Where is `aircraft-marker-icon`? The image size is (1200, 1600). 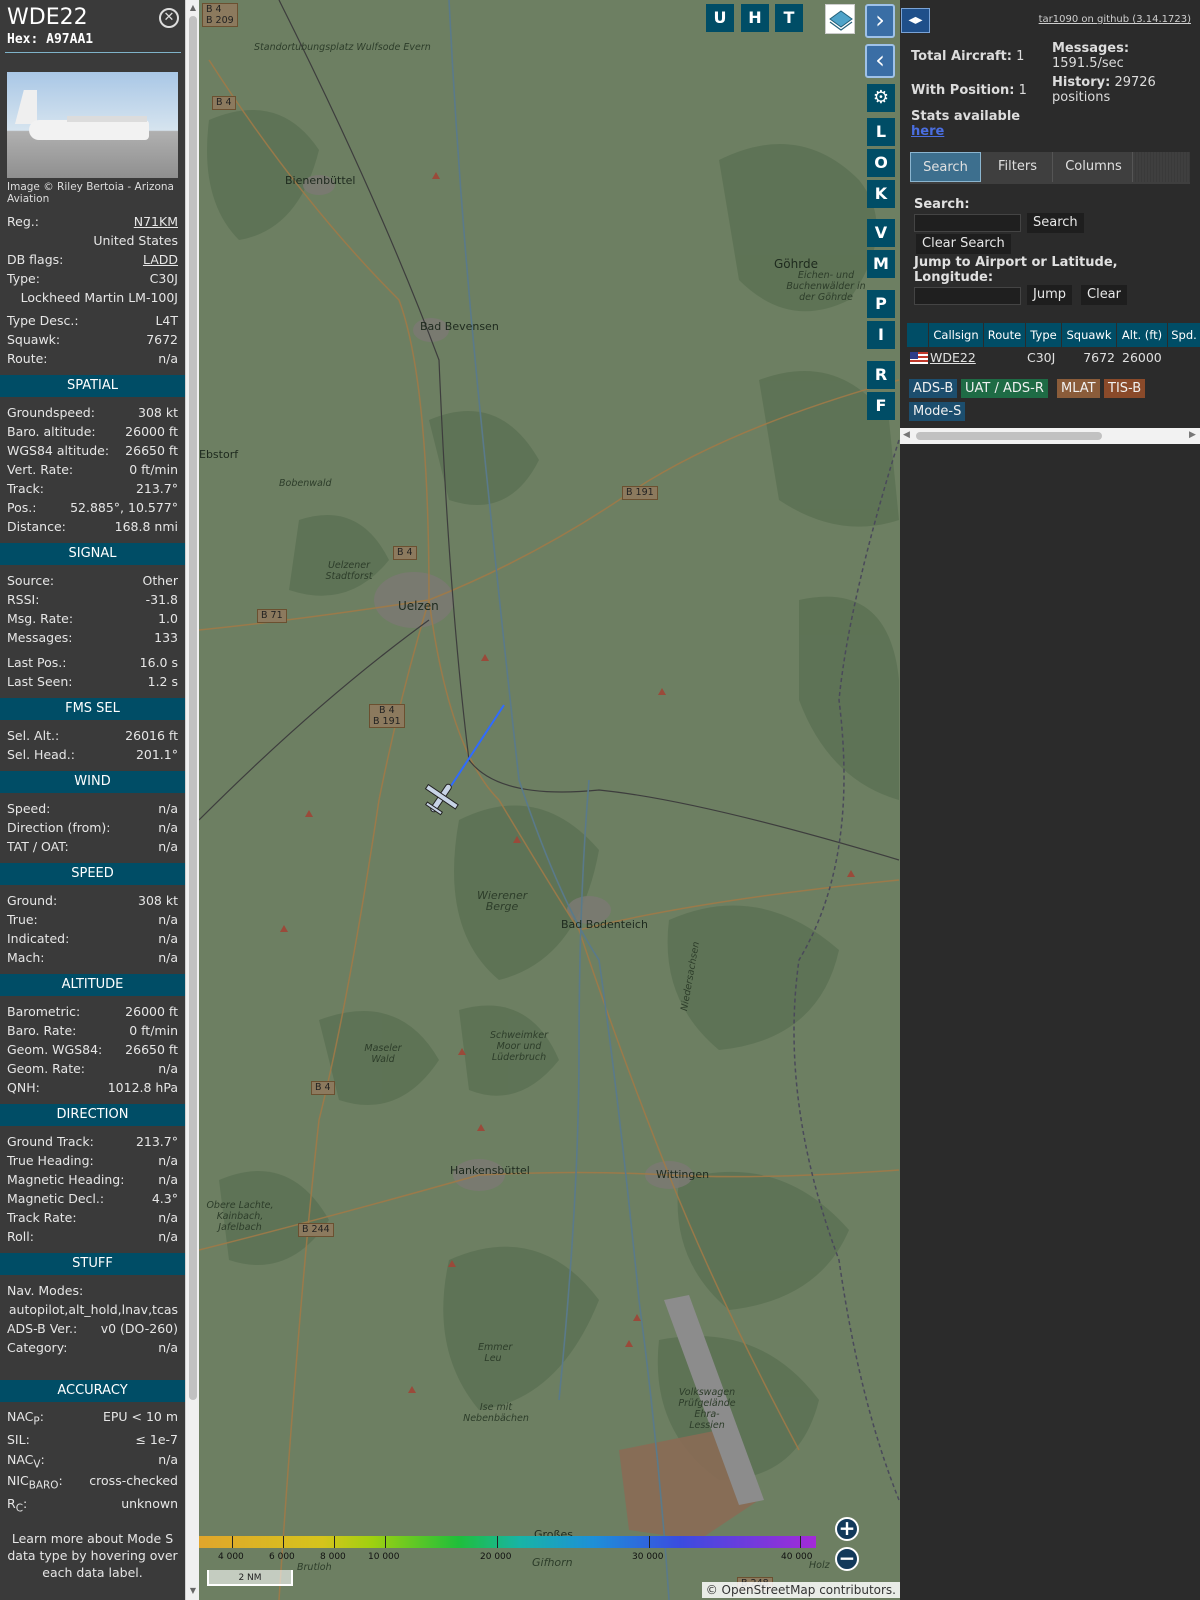 aircraft-marker-icon is located at coordinates (441, 798).